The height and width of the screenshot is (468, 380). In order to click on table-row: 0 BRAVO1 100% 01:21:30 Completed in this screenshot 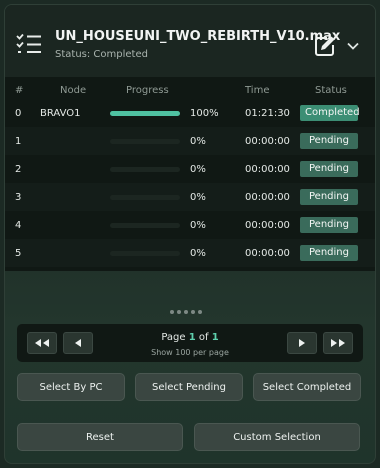, I will do `click(190, 113)`.